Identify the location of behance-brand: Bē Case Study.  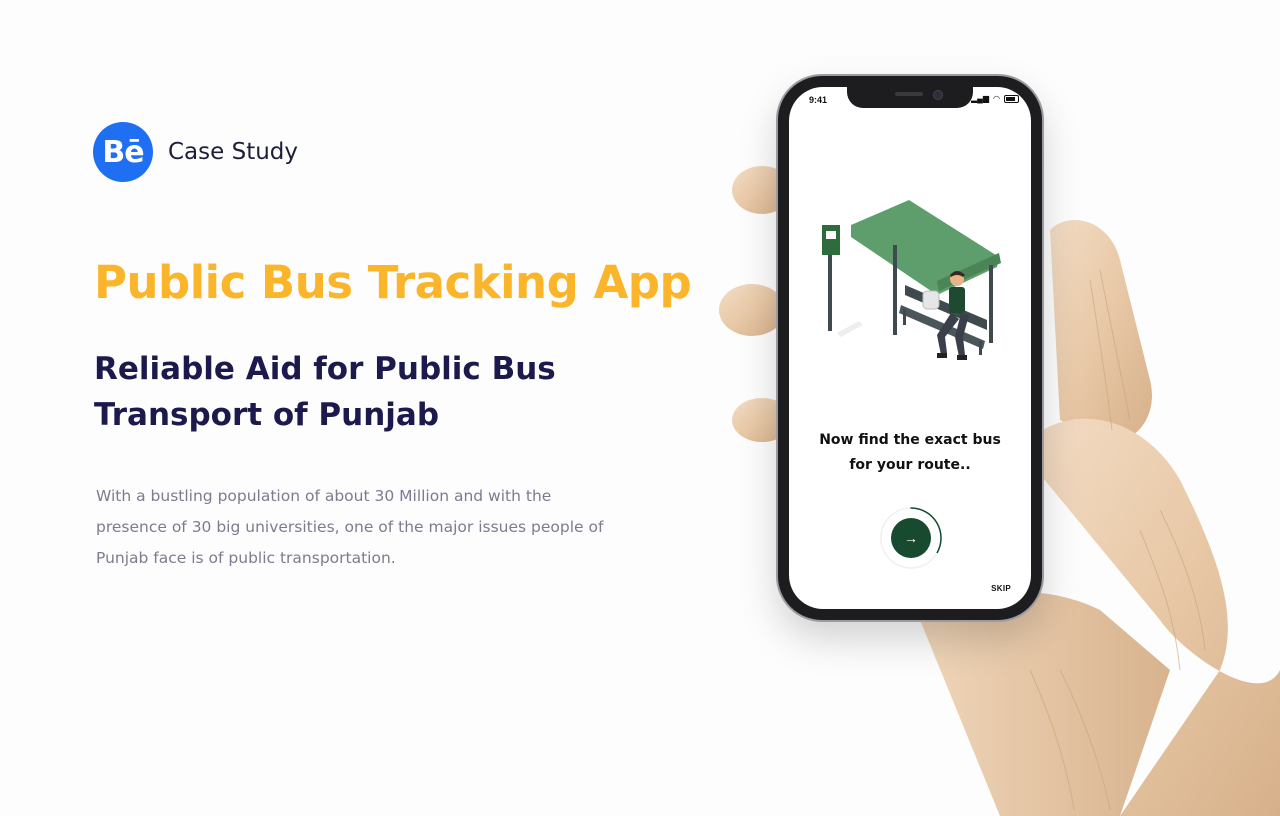
(195, 152).